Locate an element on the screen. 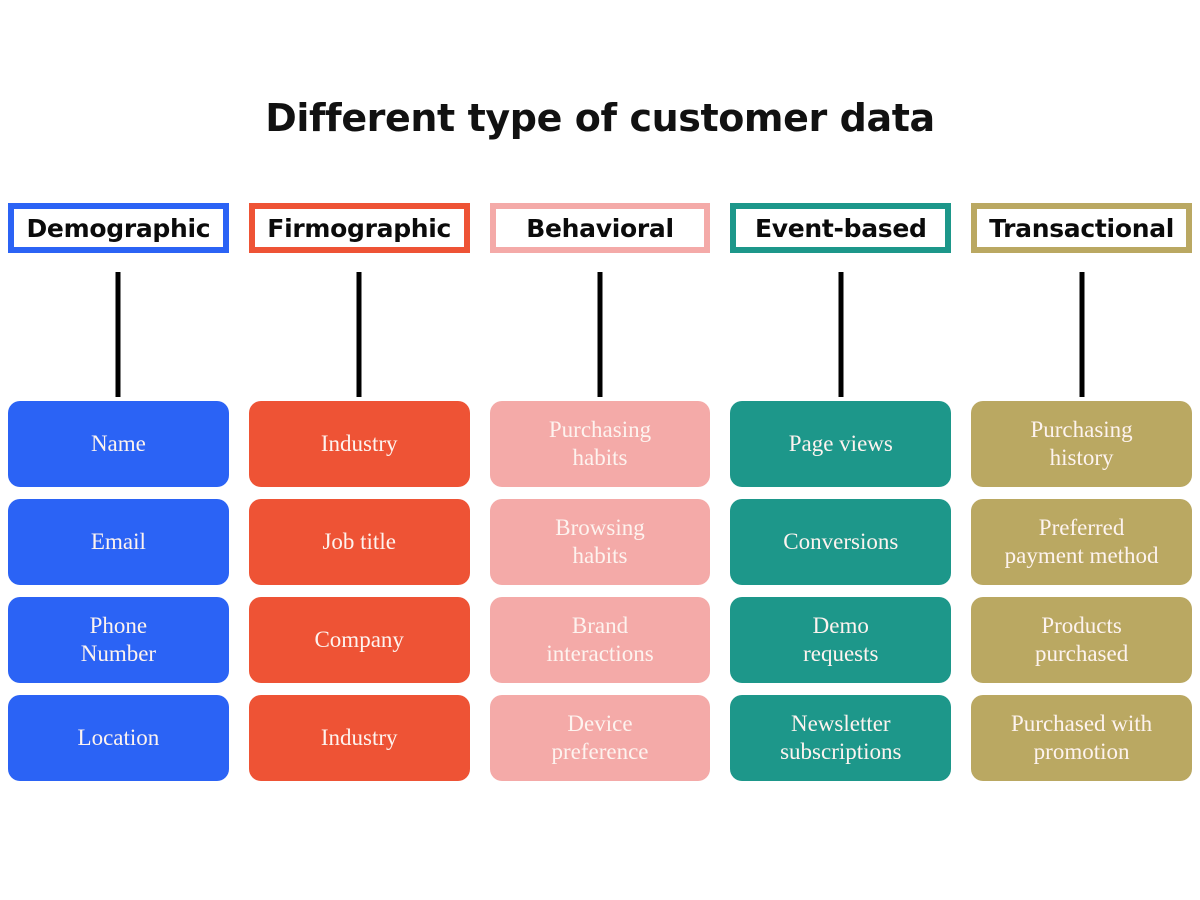 This screenshot has width=1200, height=900. data-item-cell: Newsletter subscriptions is located at coordinates (841, 738).